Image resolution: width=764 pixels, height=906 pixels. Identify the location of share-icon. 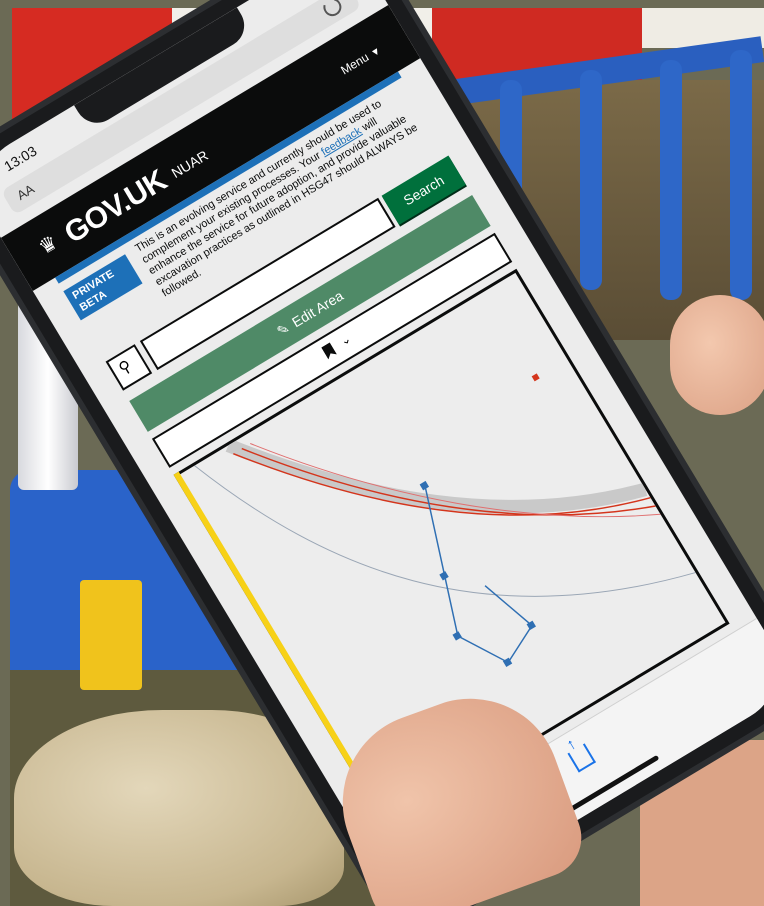
(581, 758).